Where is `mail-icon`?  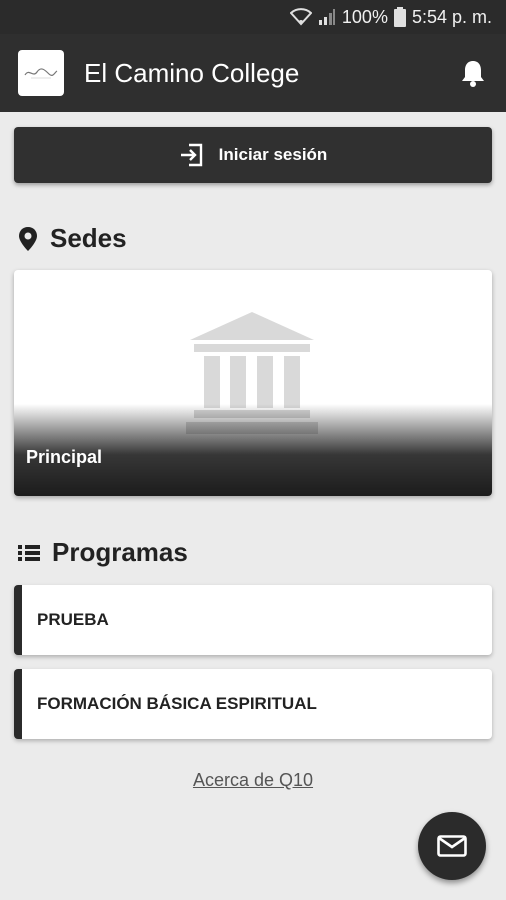 mail-icon is located at coordinates (452, 846).